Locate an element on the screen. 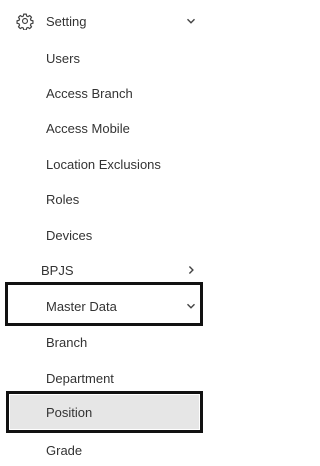  sidebar-item-setting: Setting is located at coordinates (104, 21).